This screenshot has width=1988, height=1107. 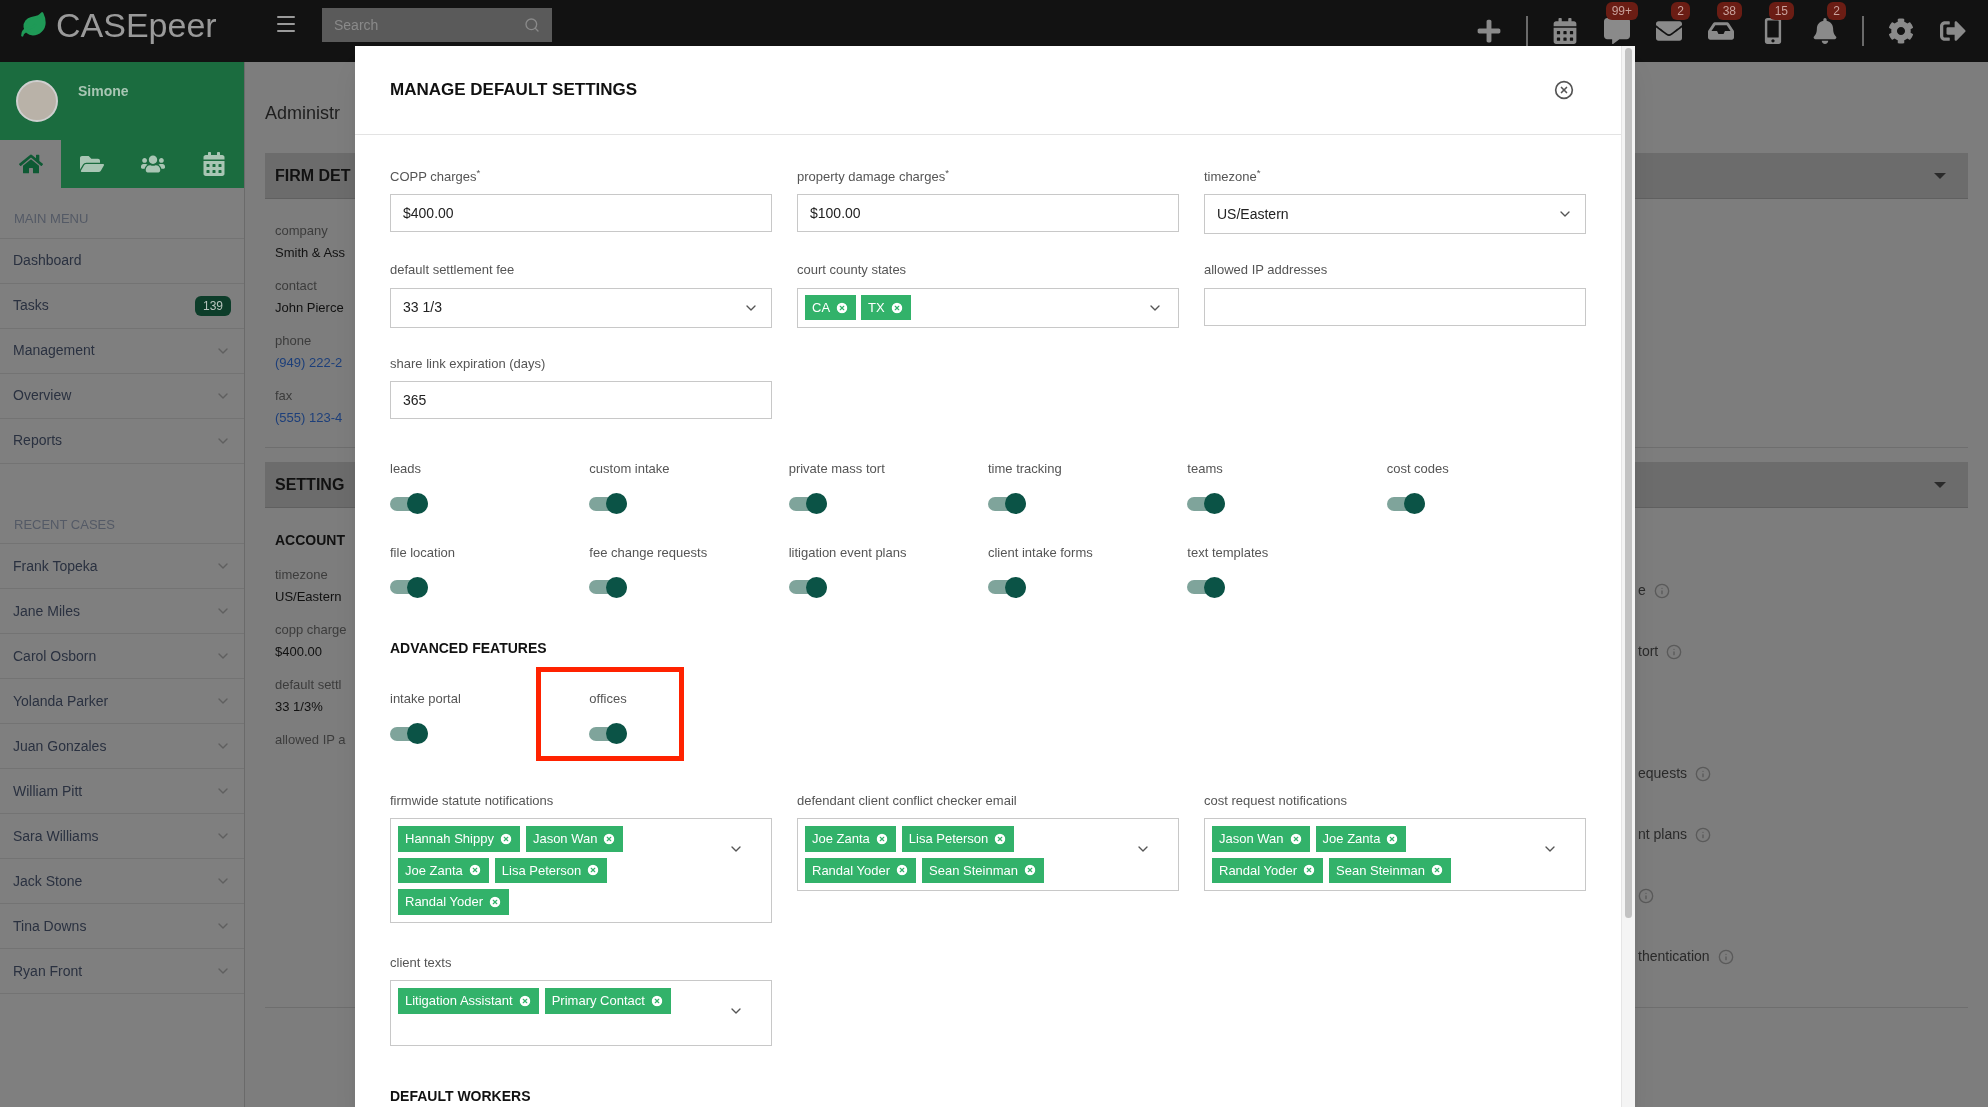 I want to click on menu-item: Frank Topeka, so click(x=122, y=566).